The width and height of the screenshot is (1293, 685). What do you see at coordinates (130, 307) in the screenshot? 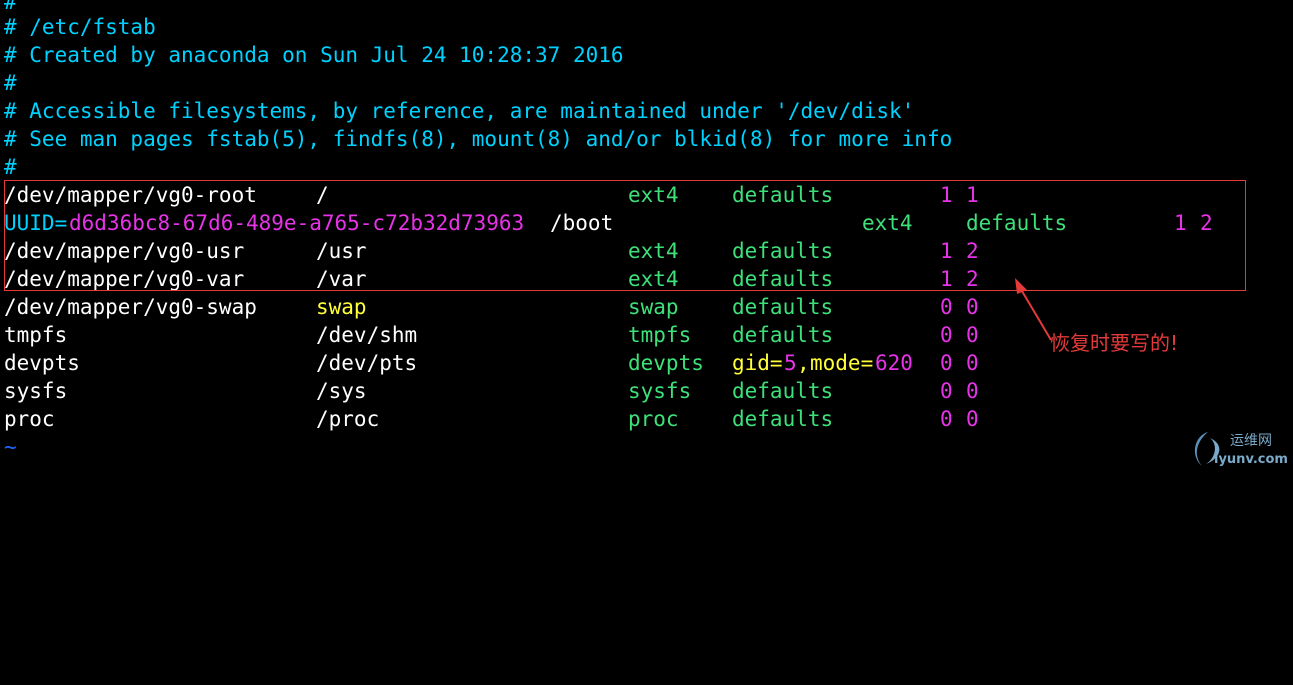
I see `device-field: /dev/mapper/vg0-swap` at bounding box center [130, 307].